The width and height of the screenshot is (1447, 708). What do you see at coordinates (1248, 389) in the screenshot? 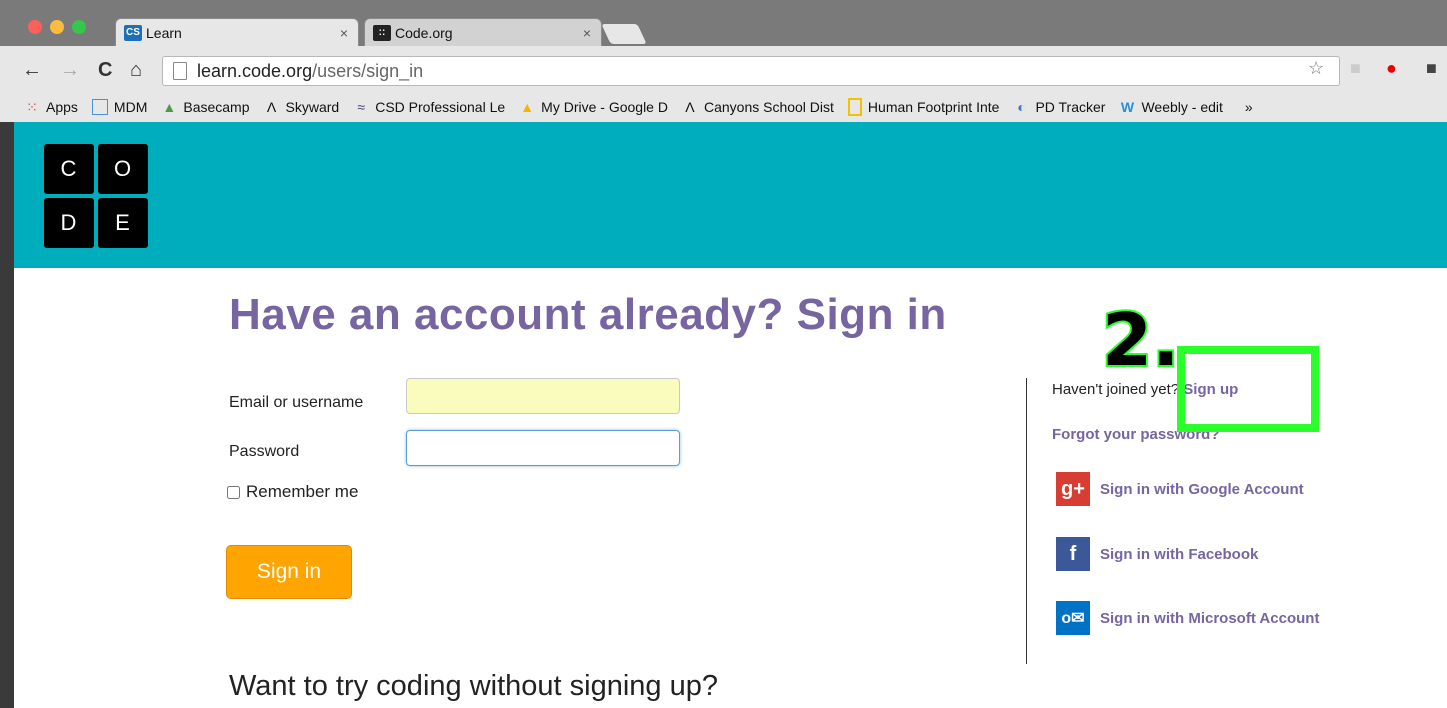
I see `tutorial-highlight-box` at bounding box center [1248, 389].